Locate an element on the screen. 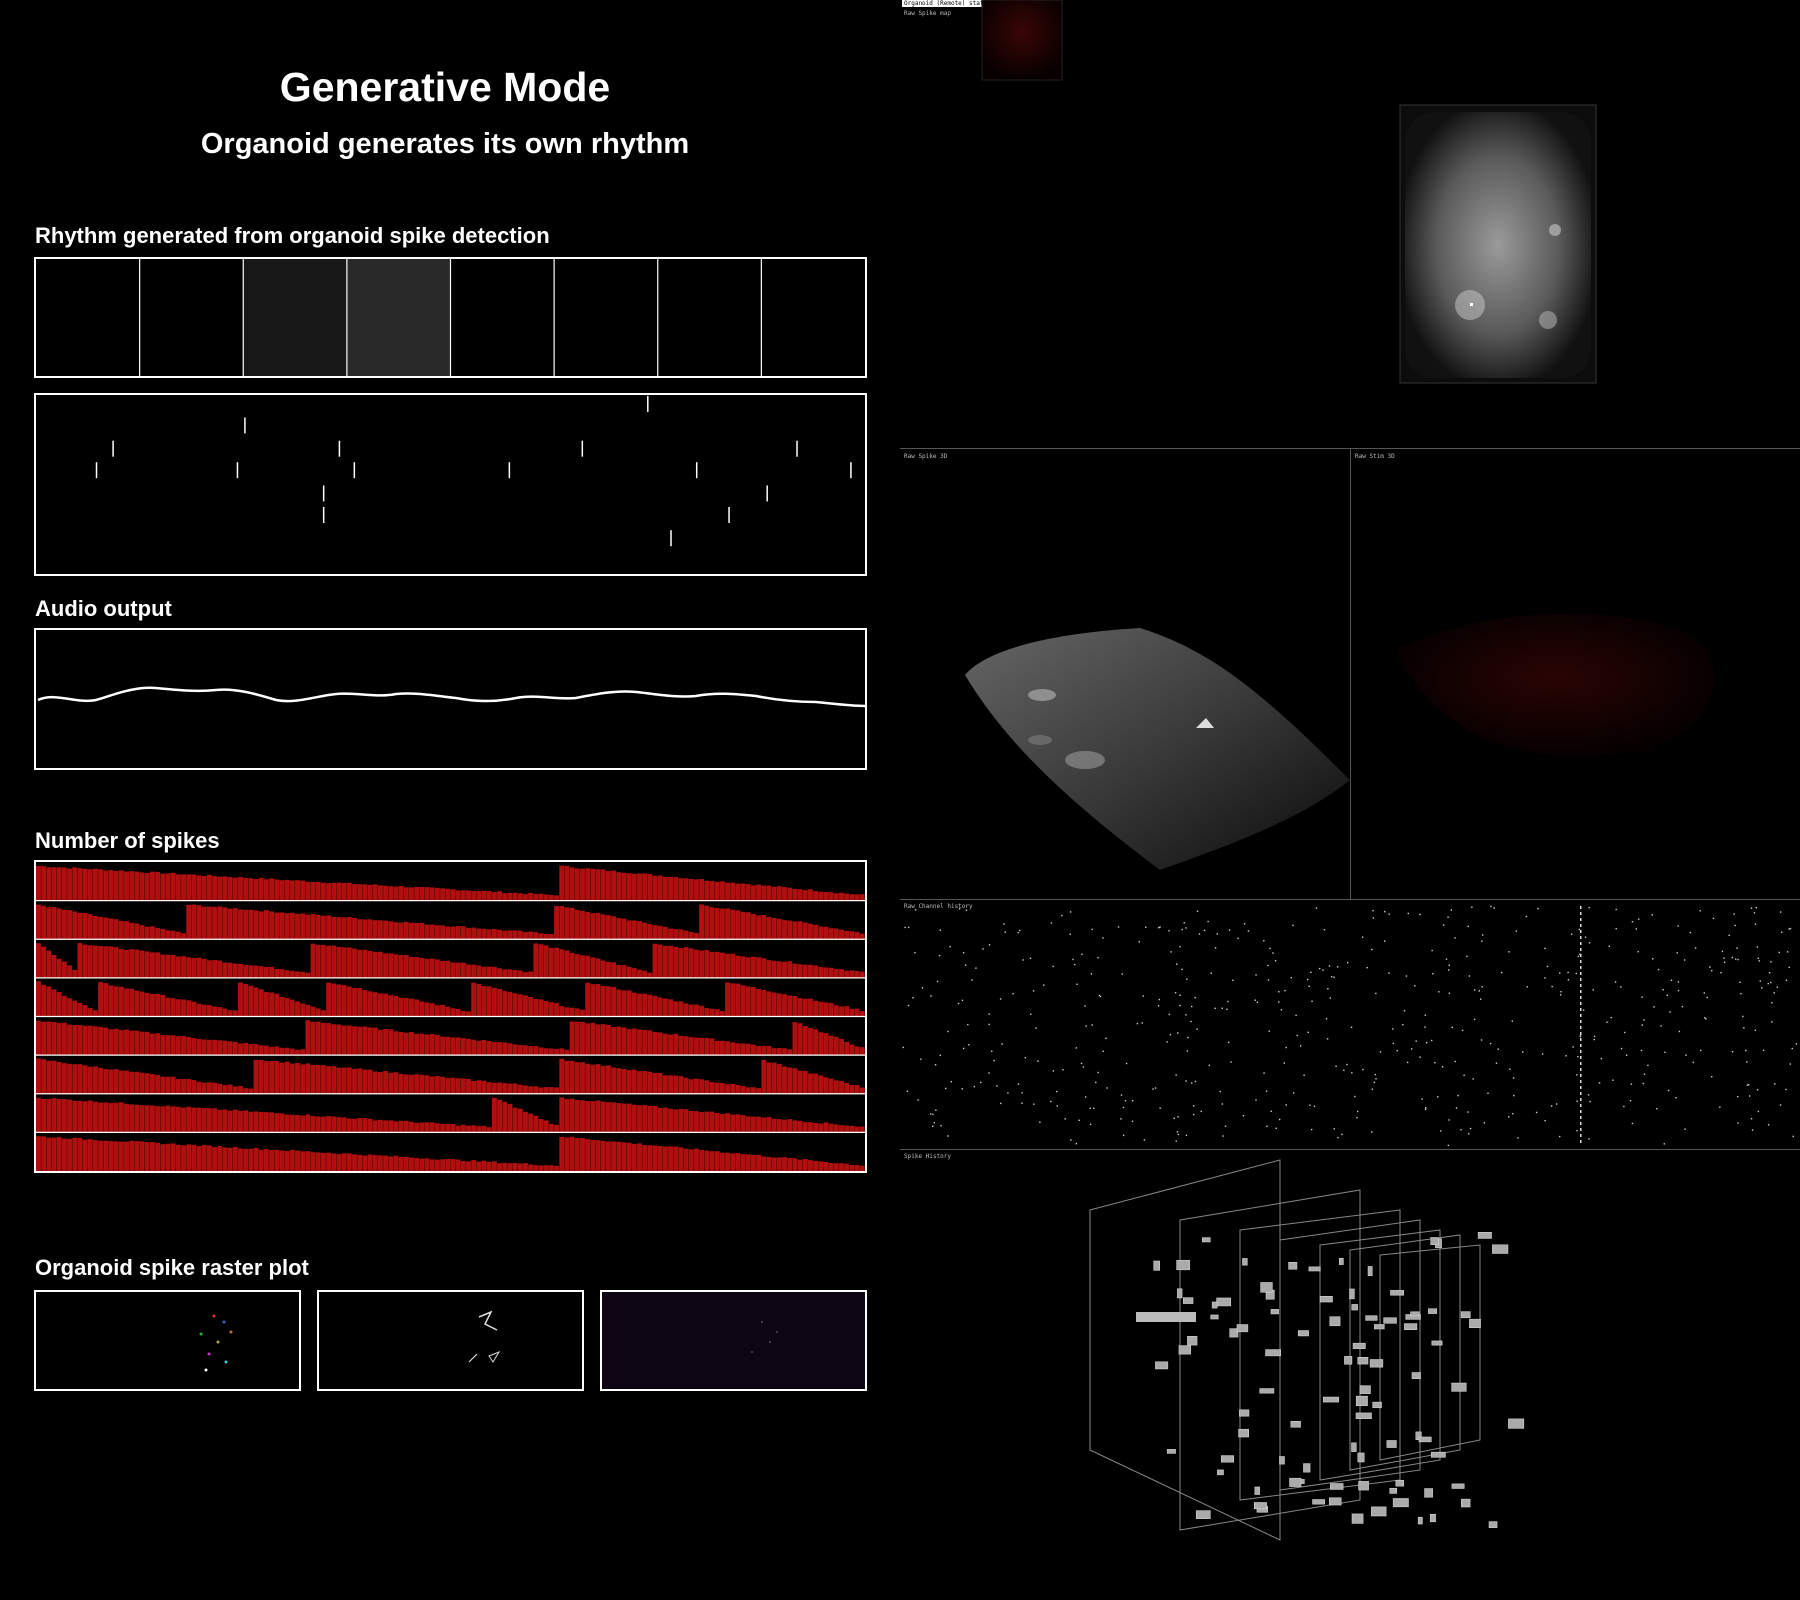 The width and height of the screenshot is (1800, 1600). rhythm-step is located at coordinates (606, 317).